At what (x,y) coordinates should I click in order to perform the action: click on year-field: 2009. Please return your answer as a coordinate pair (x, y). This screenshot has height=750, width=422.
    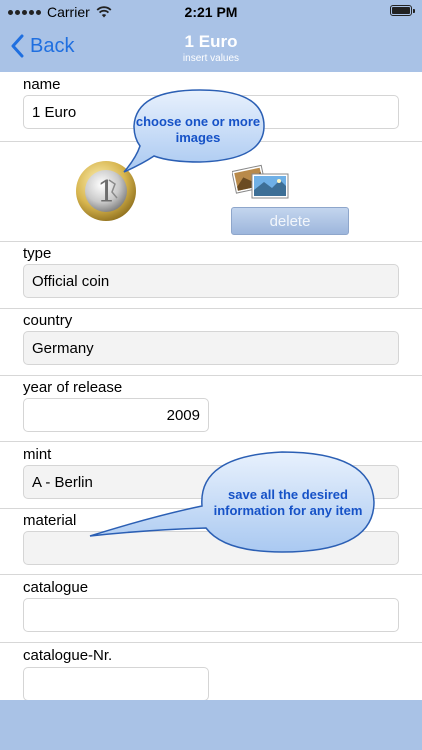
    Looking at the image, I should click on (116, 415).